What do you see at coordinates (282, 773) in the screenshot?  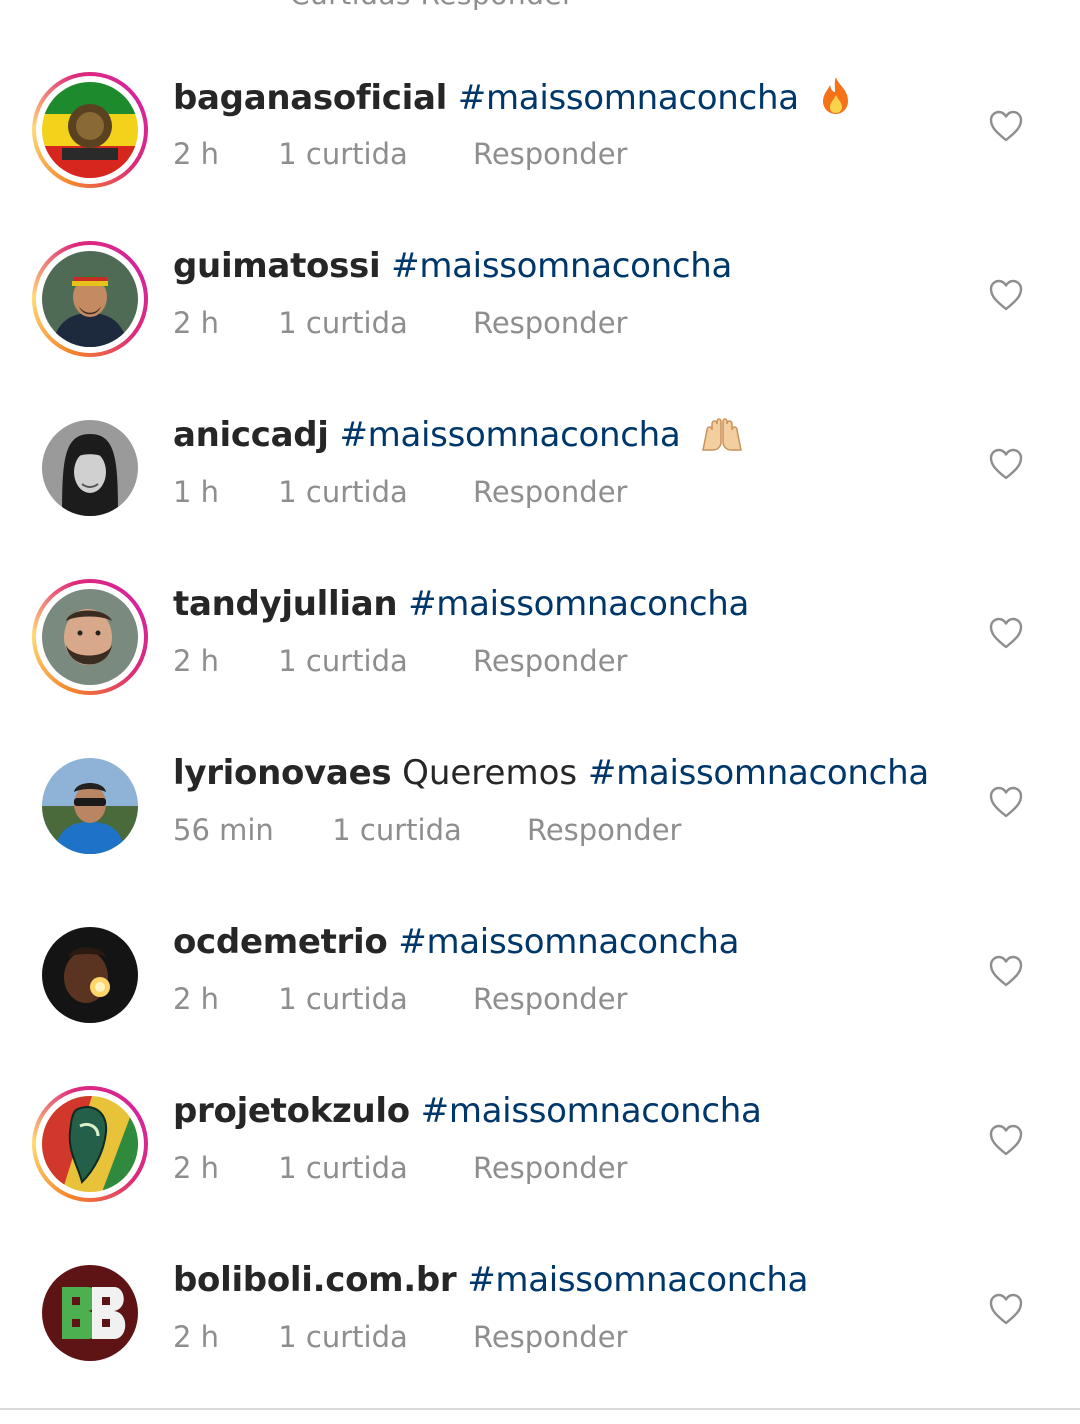 I see `comment-username: lyrionovaes` at bounding box center [282, 773].